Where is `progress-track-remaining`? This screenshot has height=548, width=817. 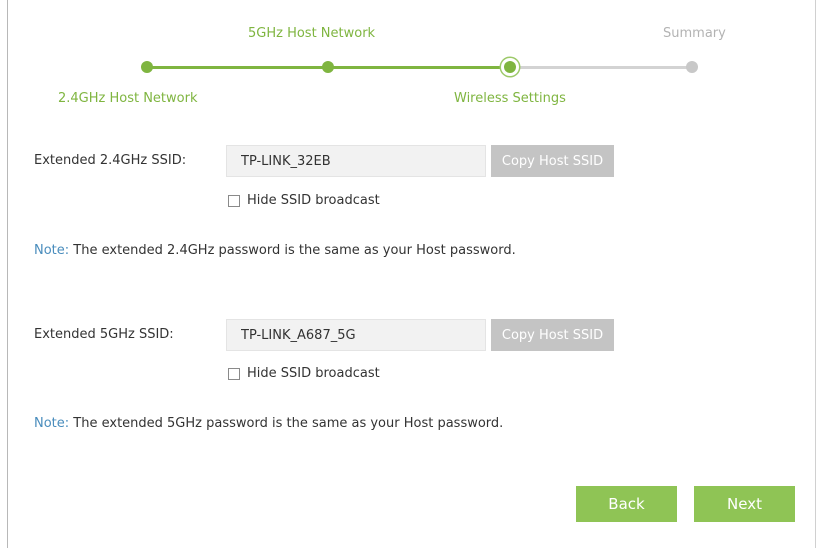 progress-track-remaining is located at coordinates (601, 67).